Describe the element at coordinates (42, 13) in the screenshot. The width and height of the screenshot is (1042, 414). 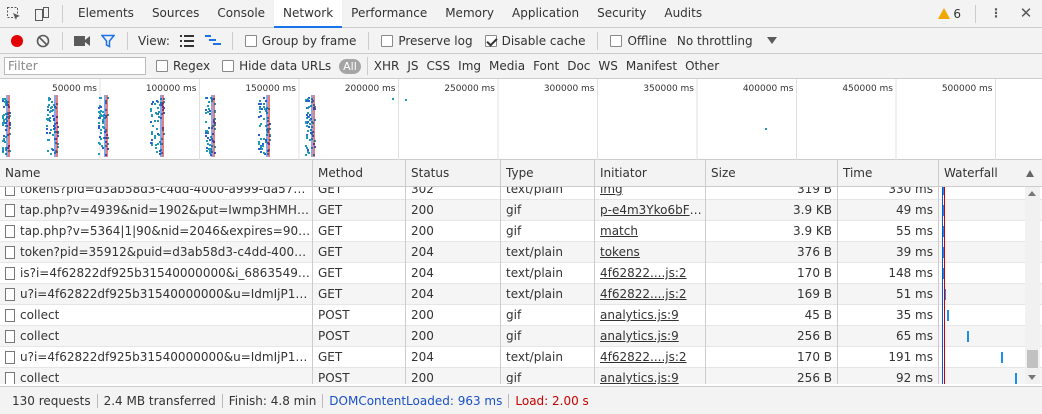
I see `device-toolbar-icon` at that location.